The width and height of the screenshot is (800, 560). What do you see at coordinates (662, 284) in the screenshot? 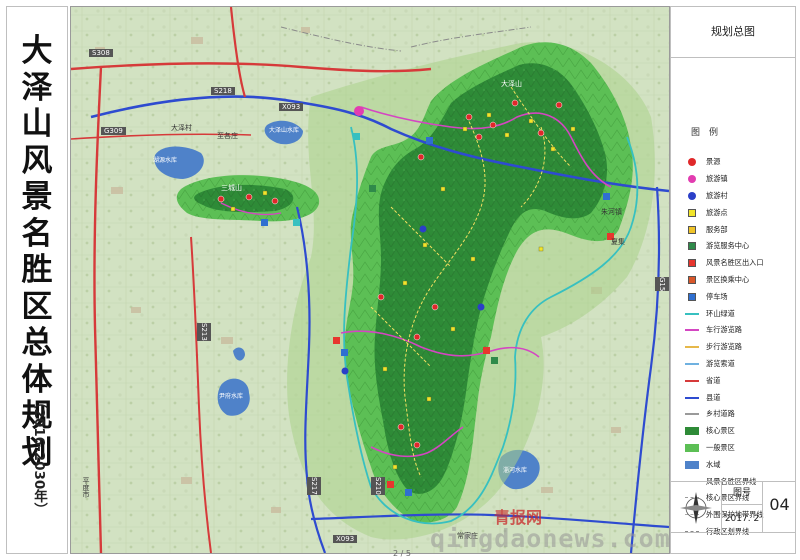
I see `road-label-g15: G15` at bounding box center [662, 284].